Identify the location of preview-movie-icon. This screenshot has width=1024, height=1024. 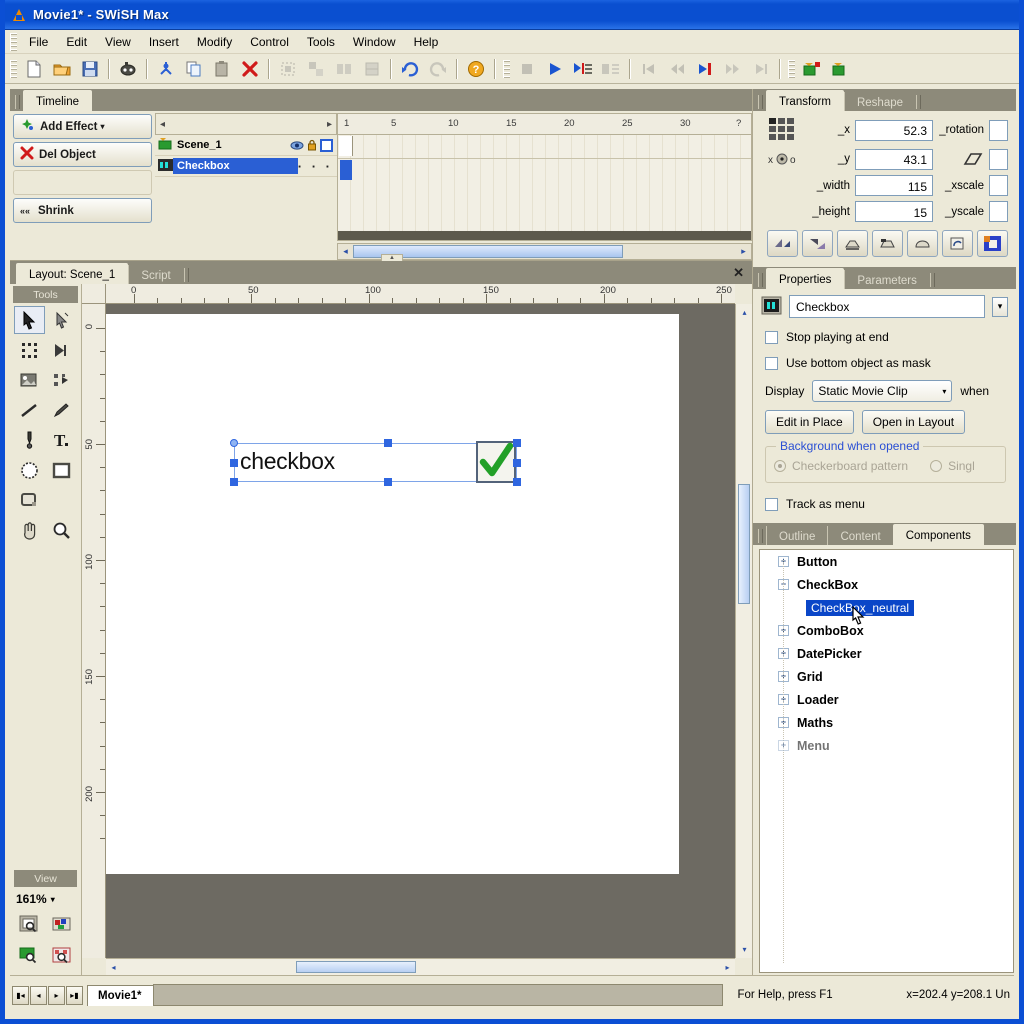
(128, 69).